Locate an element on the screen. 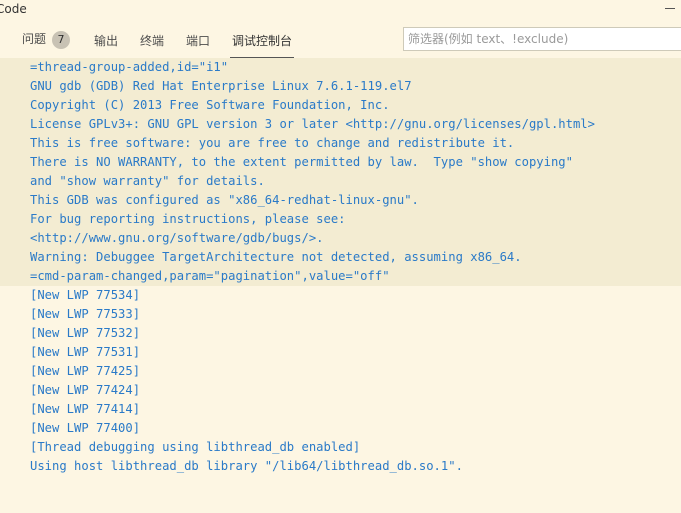 The width and height of the screenshot is (681, 513). tab-ports-label: 端口 is located at coordinates (198, 41).